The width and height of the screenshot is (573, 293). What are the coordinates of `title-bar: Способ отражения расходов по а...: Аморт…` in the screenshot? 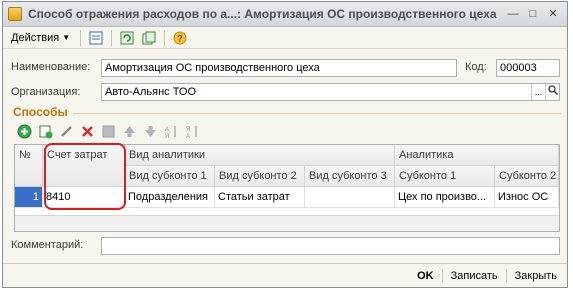 It's located at (285, 14).